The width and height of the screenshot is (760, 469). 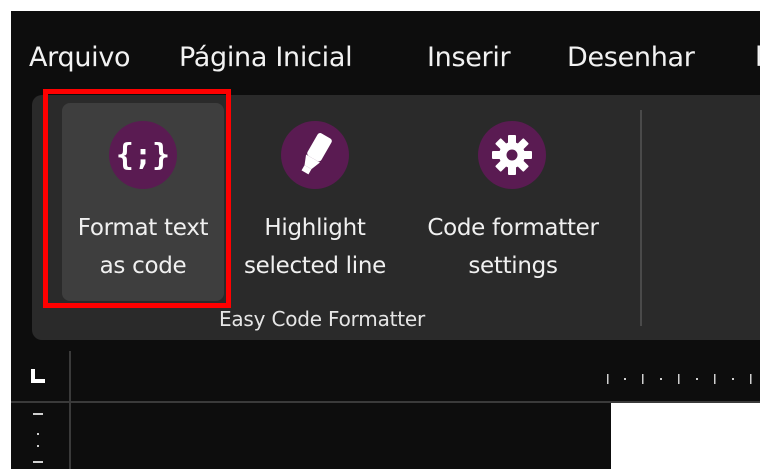 What do you see at coordinates (385, 377) in the screenshot?
I see `horizontal-ruler` at bounding box center [385, 377].